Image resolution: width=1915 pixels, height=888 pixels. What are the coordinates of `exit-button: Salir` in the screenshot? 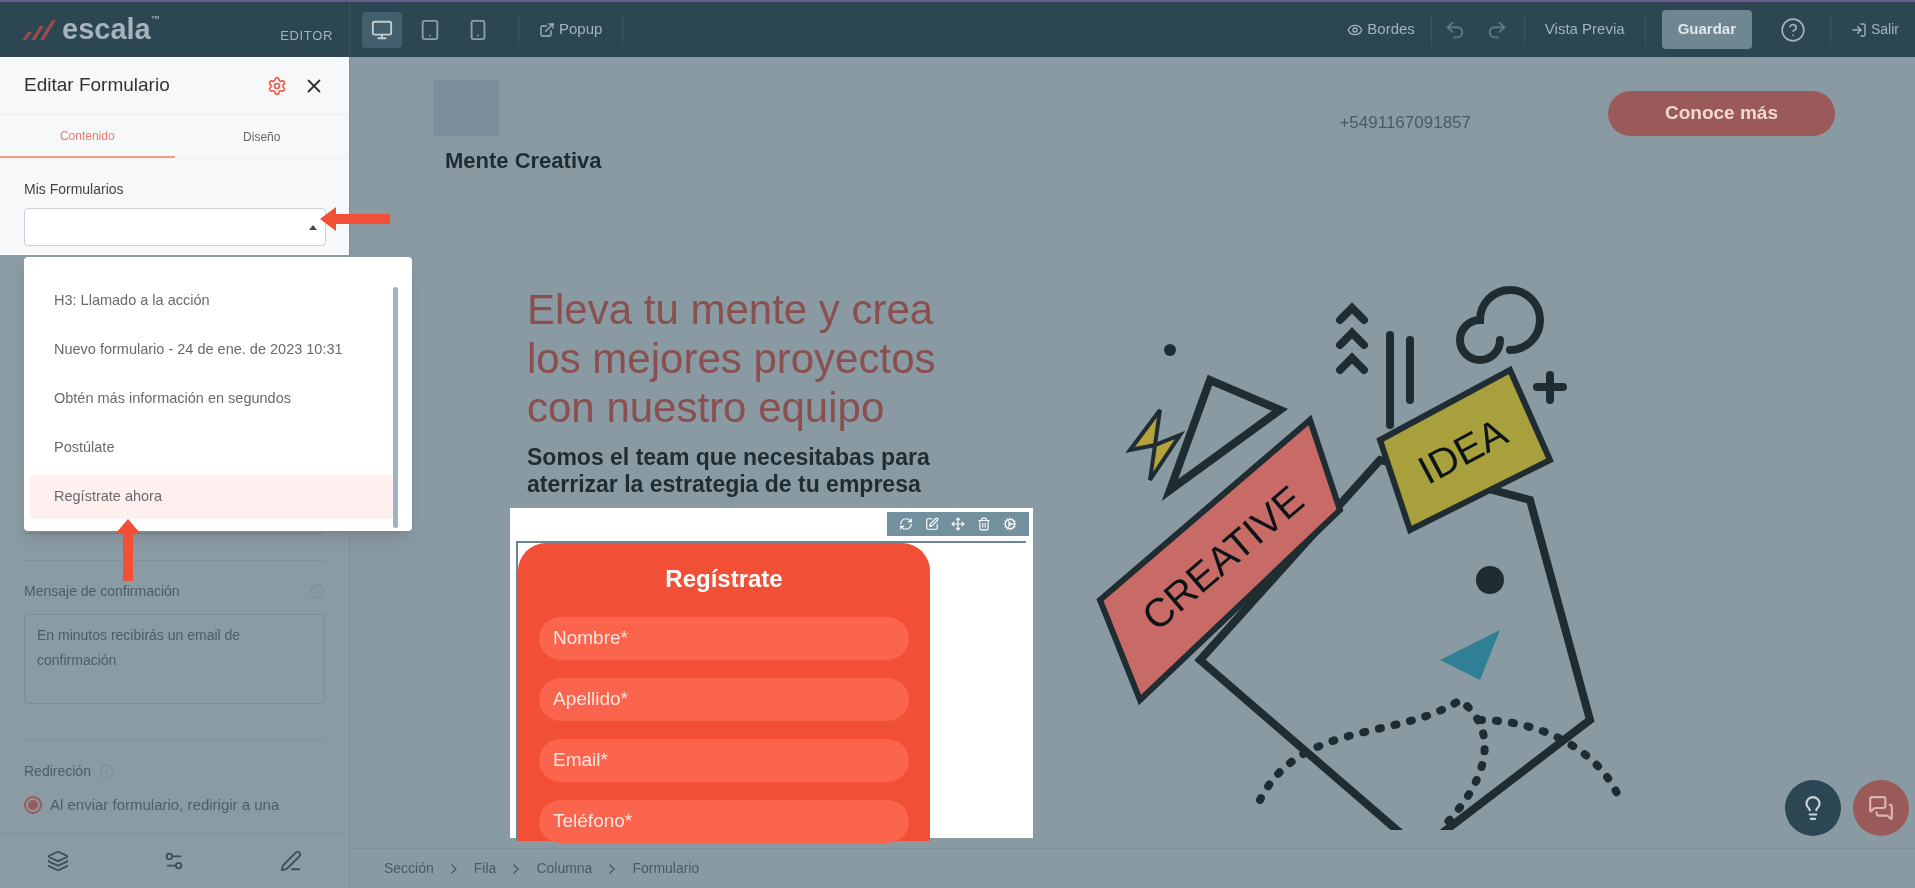 It's located at (1865, 29).